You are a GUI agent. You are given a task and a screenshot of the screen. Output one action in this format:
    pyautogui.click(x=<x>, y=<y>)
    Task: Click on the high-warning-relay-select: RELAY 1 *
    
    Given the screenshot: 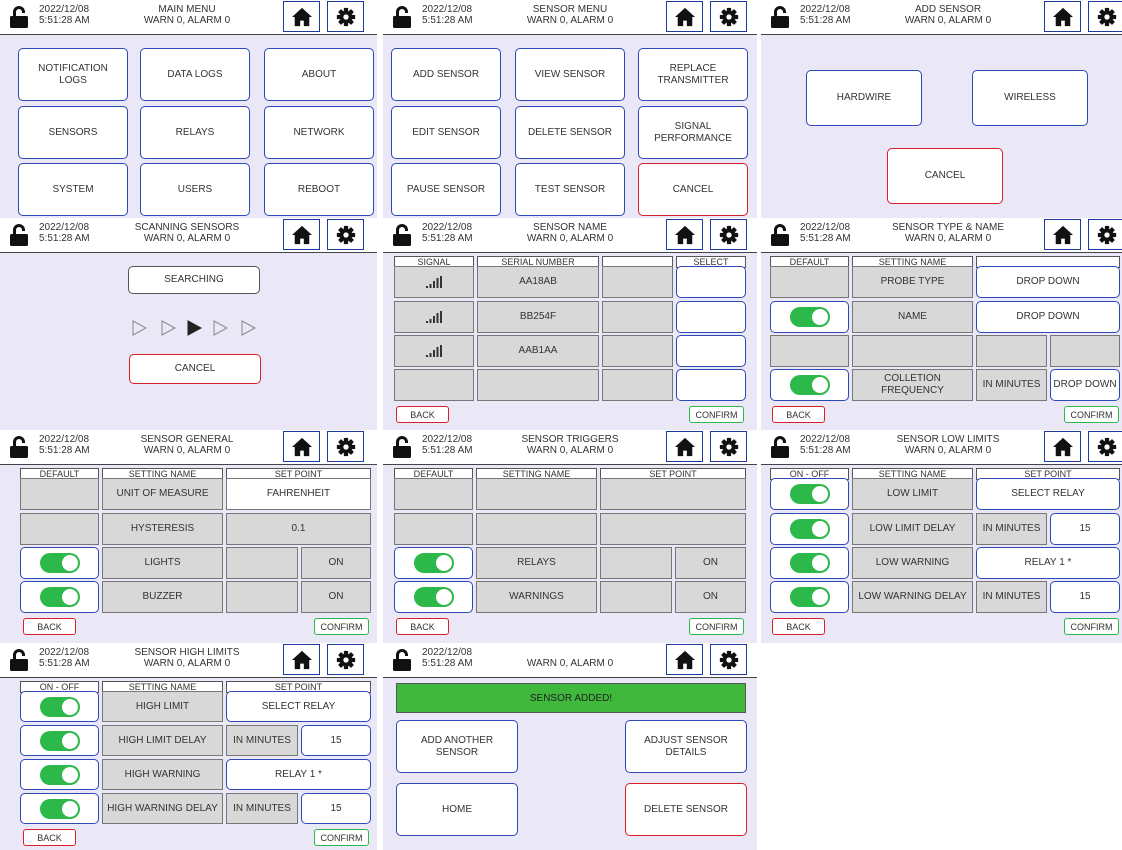 What is the action you would take?
    pyautogui.click(x=298, y=774)
    